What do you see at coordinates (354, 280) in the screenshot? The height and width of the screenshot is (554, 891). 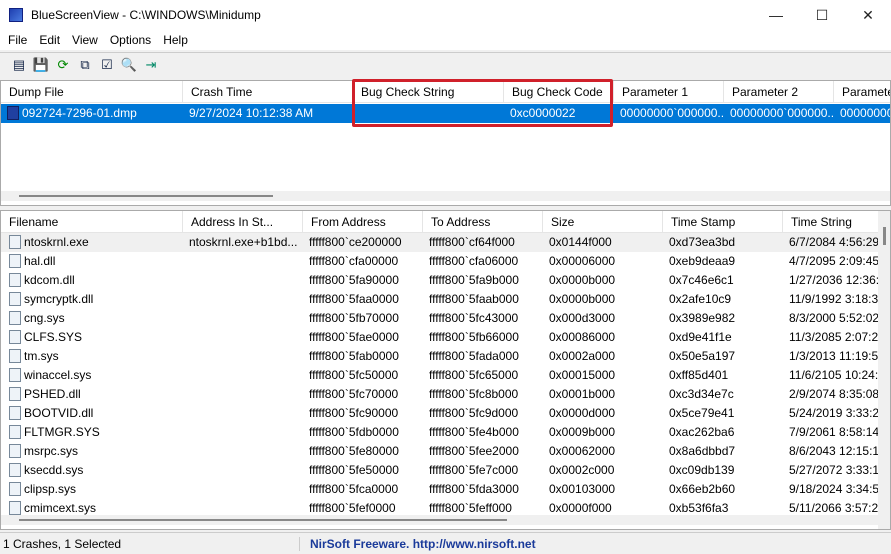 I see `cell-text: fffff800`5fa90000` at bounding box center [354, 280].